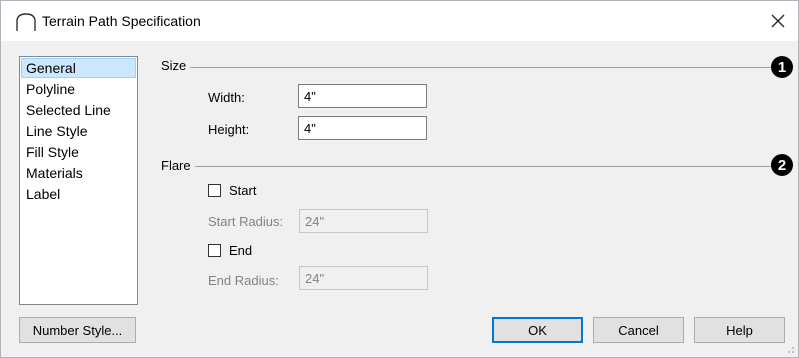 The width and height of the screenshot is (799, 358). I want to click on size-group-divider, so click(471, 67).